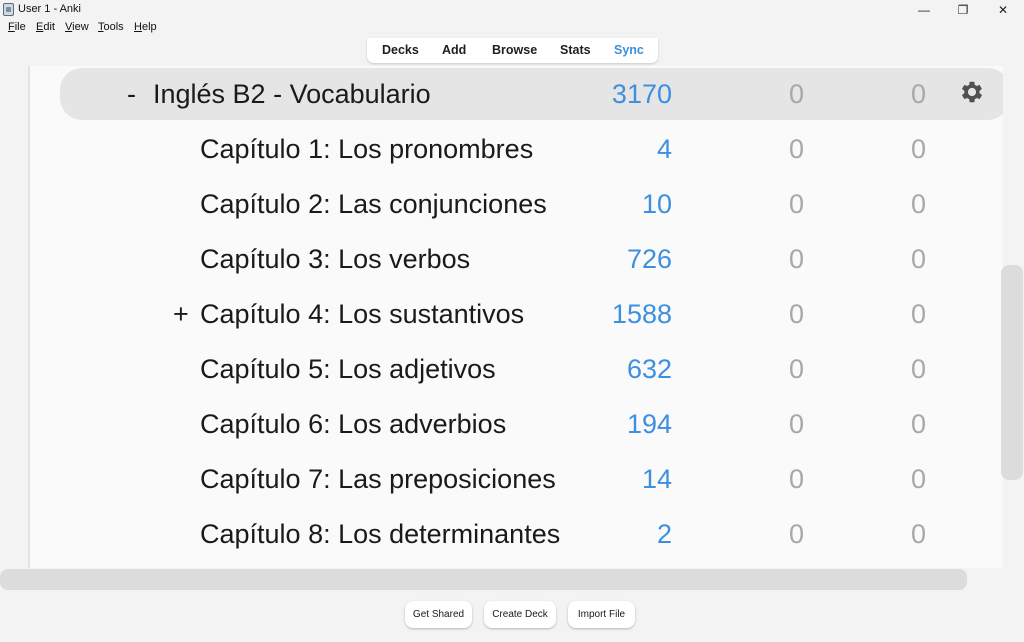 Image resolution: width=1024 pixels, height=642 pixels. Describe the element at coordinates (649, 369) in the screenshot. I see `new-count: 632` at that location.